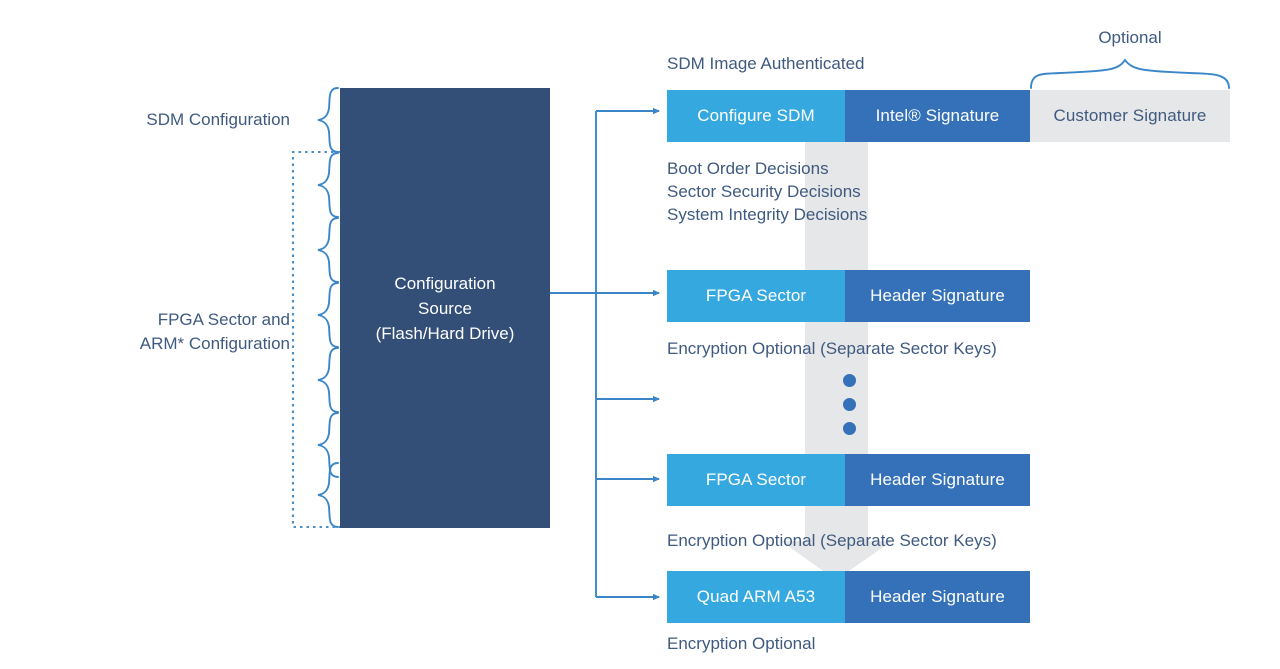 The height and width of the screenshot is (669, 1280). I want to click on block-segment-header-signature-3: Header Signature, so click(937, 597).